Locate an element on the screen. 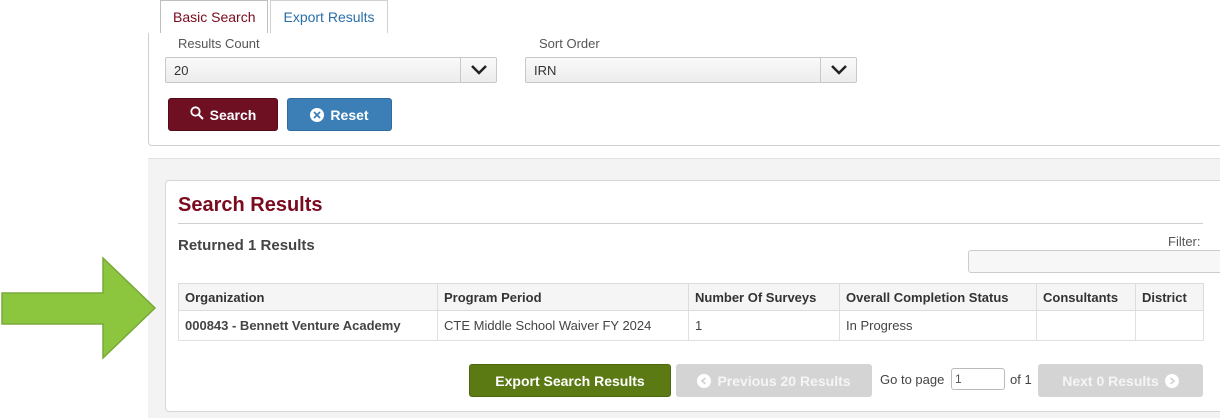 This screenshot has width=1220, height=418. column-header-number-of-surveys: Number Of Surveys is located at coordinates (764, 297).